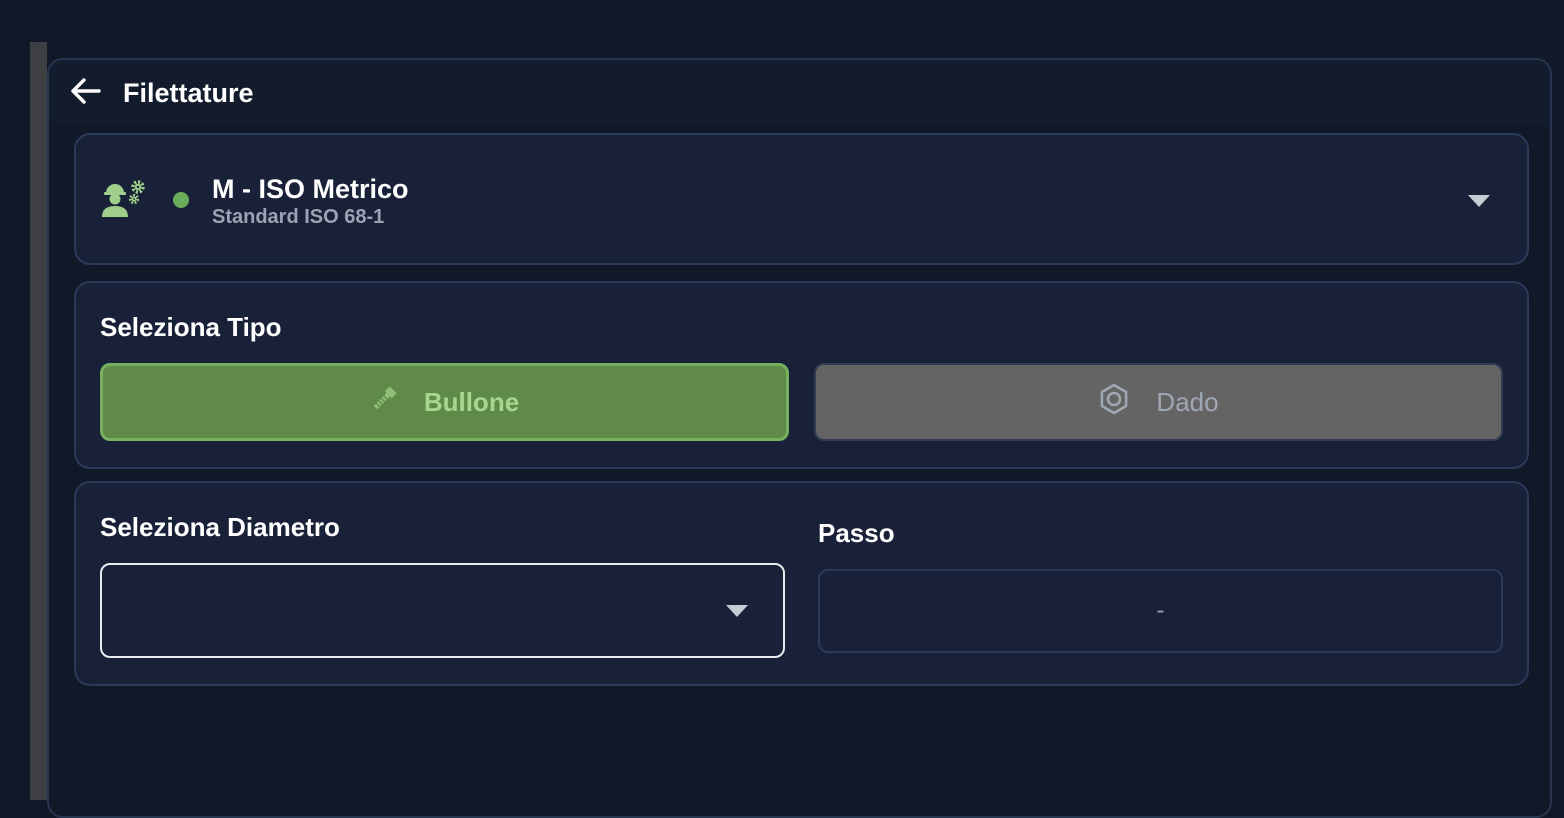  I want to click on back-button, so click(86, 93).